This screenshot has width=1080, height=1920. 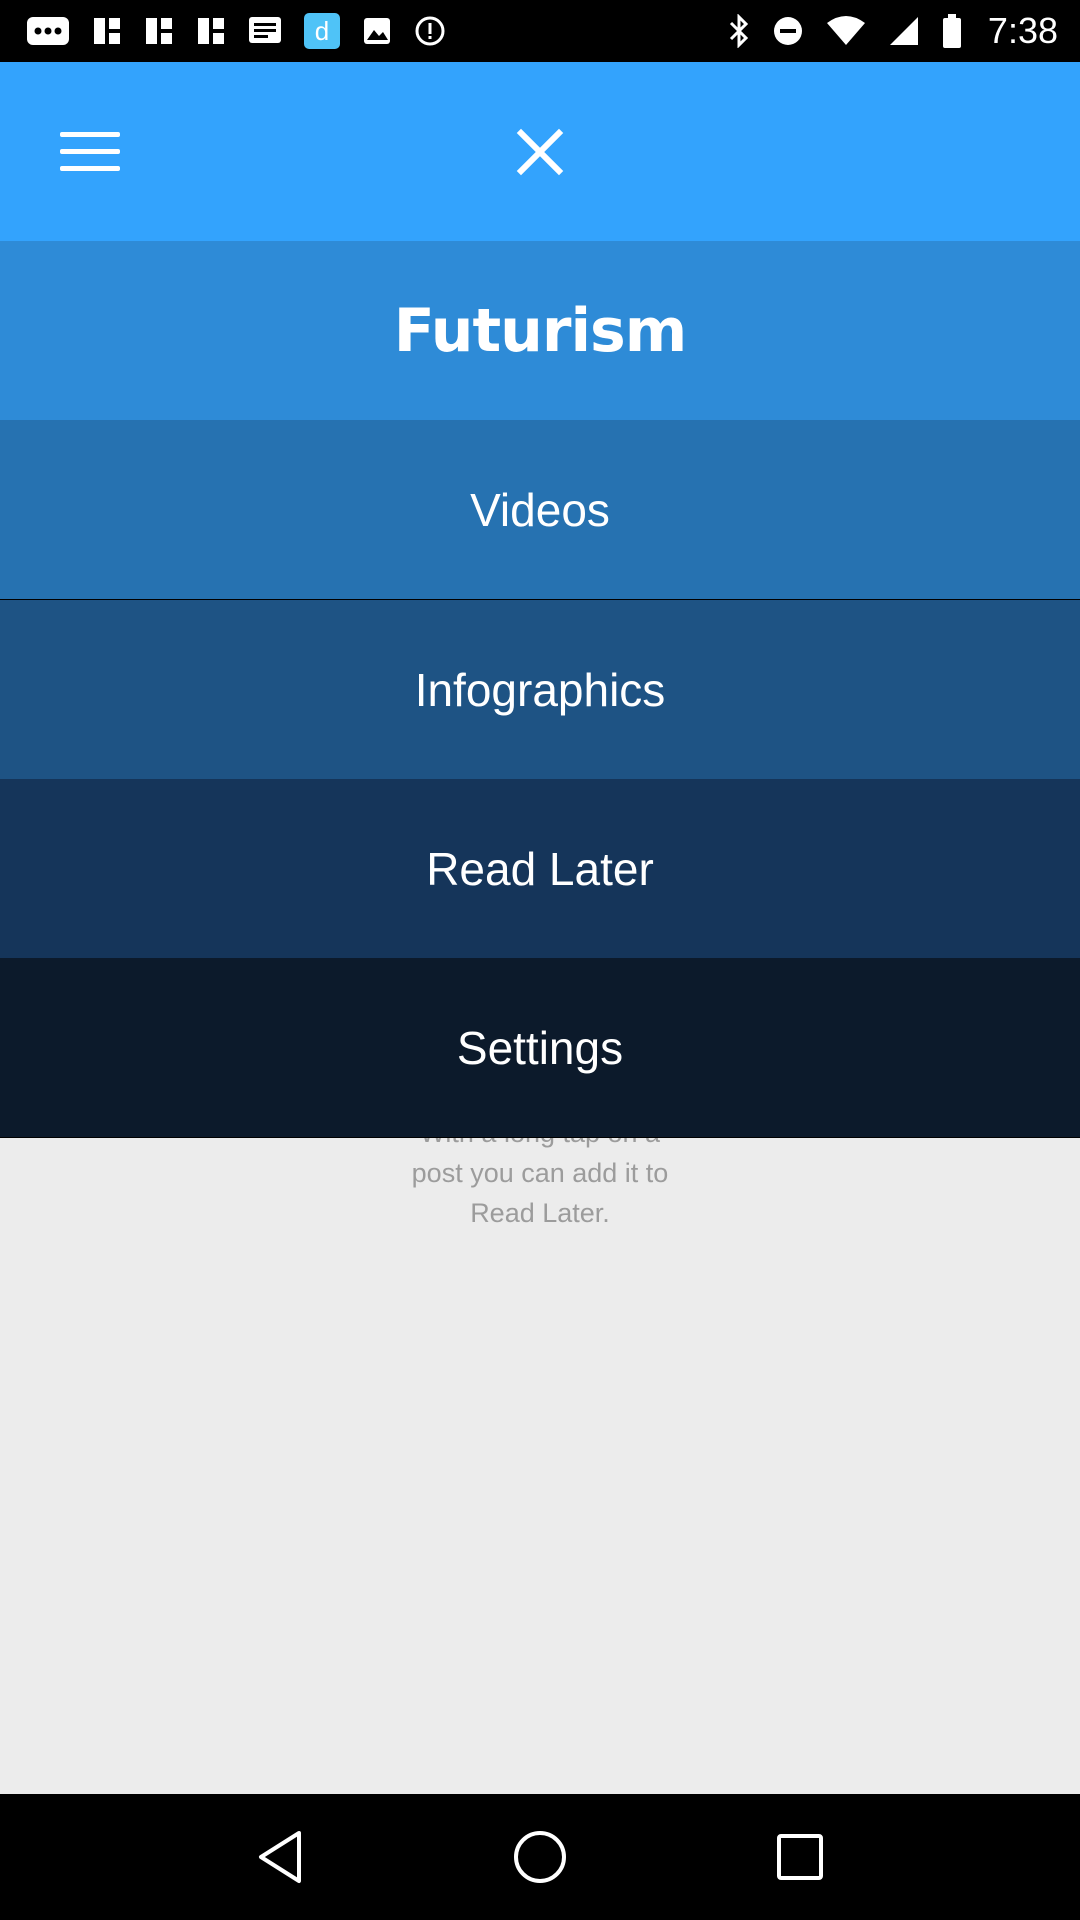 What do you see at coordinates (540, 1213) in the screenshot?
I see `hint-line: Read Later.` at bounding box center [540, 1213].